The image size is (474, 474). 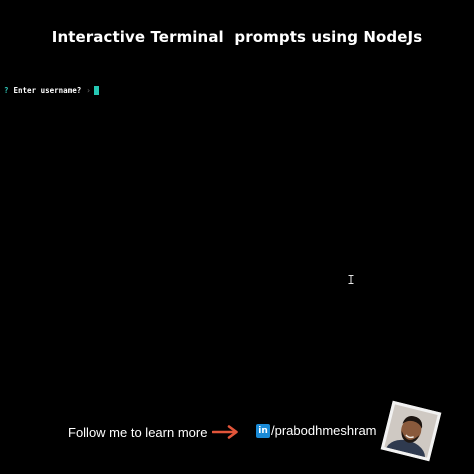 What do you see at coordinates (351, 279) in the screenshot?
I see `ibeam-cursor-icon` at bounding box center [351, 279].